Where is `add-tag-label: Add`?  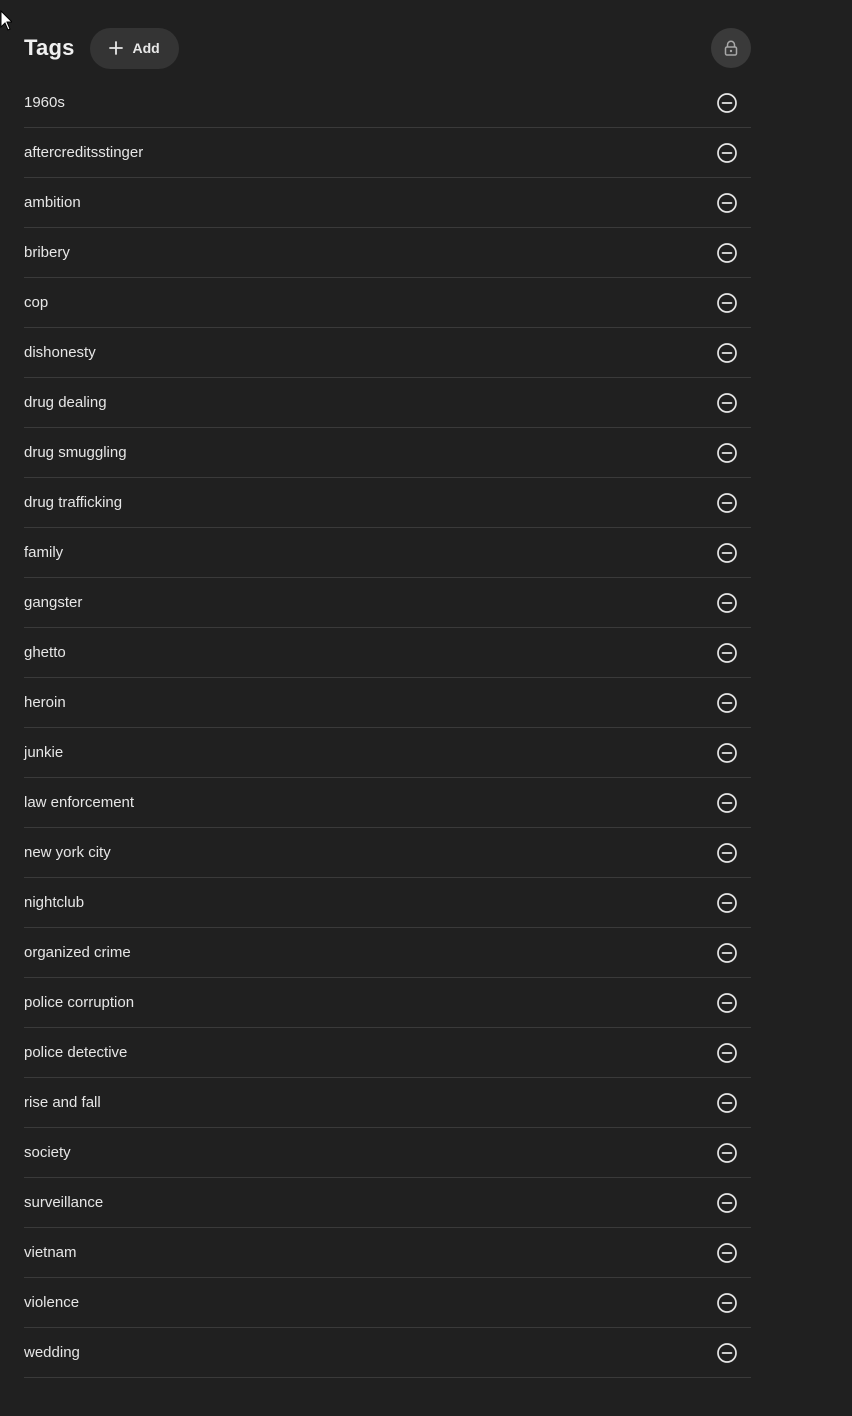 add-tag-label: Add is located at coordinates (146, 48).